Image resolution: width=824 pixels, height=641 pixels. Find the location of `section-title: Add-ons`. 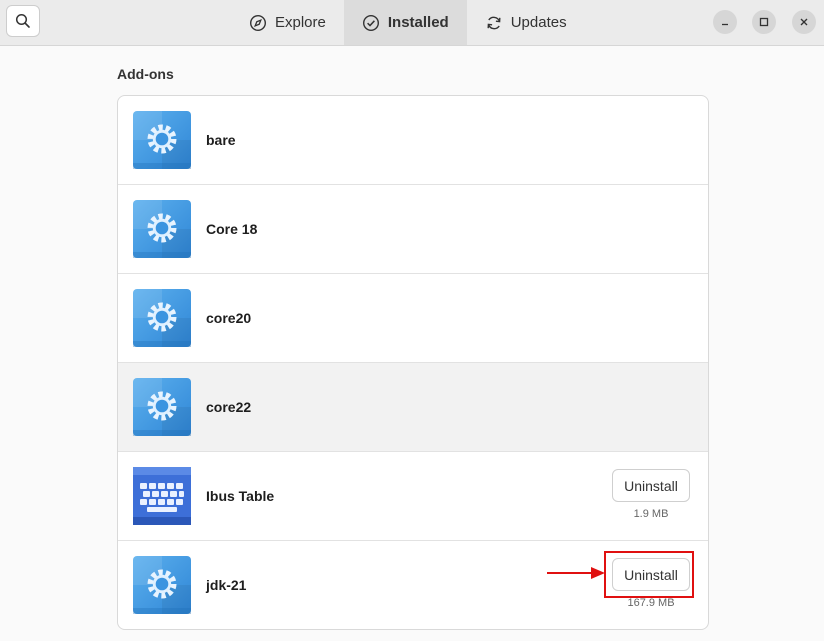

section-title: Add-ons is located at coordinates (145, 74).